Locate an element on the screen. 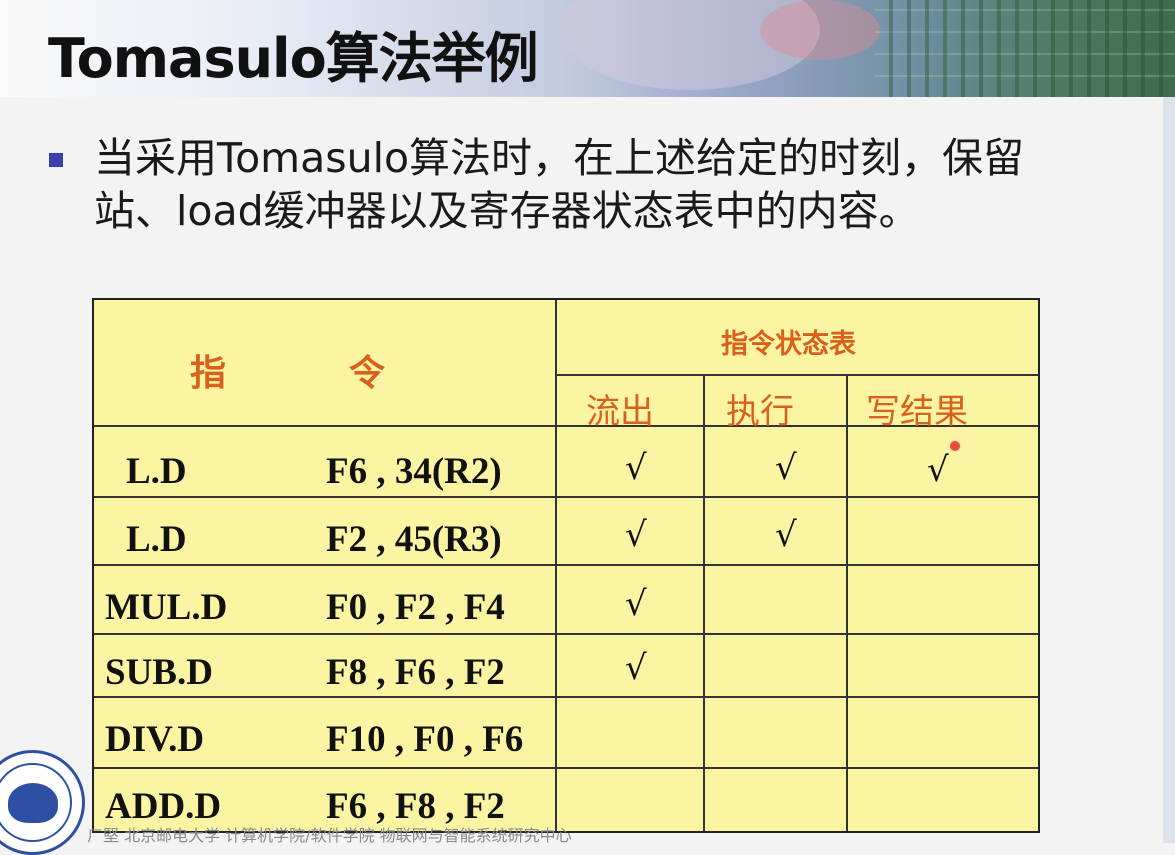 This screenshot has width=1175, height=855. header-issue: 流出 is located at coordinates (620, 412).